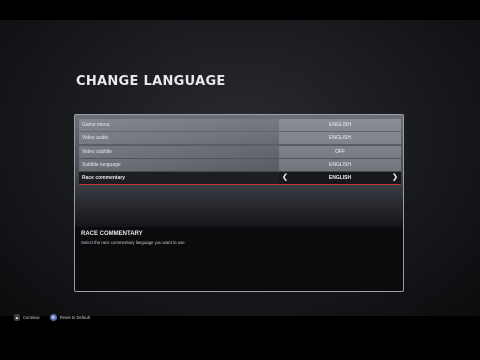  I want to click on setting-row-video-audio: Video audio ENGLISH, so click(240, 138).